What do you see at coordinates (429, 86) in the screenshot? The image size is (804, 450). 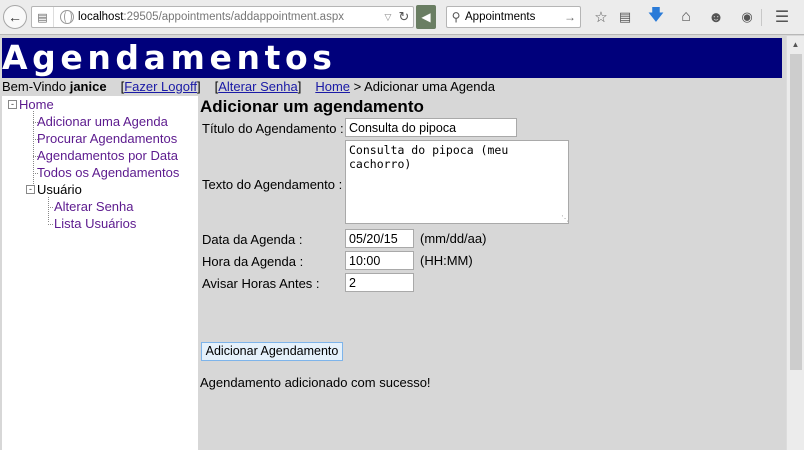 I see `breadcrumb-current: Adicionar uma Agenda` at bounding box center [429, 86].